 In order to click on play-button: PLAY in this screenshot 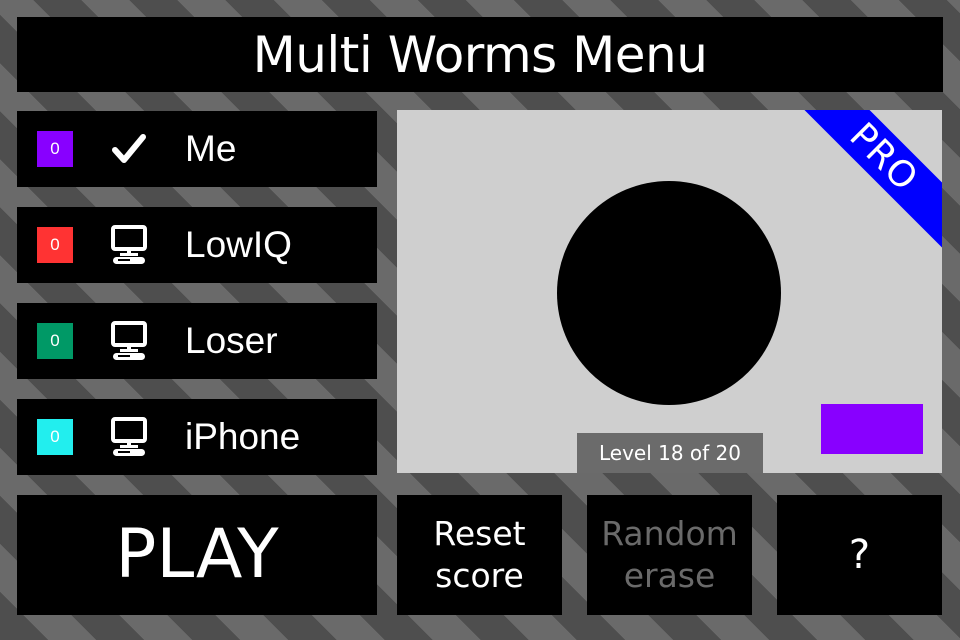, I will do `click(197, 555)`.